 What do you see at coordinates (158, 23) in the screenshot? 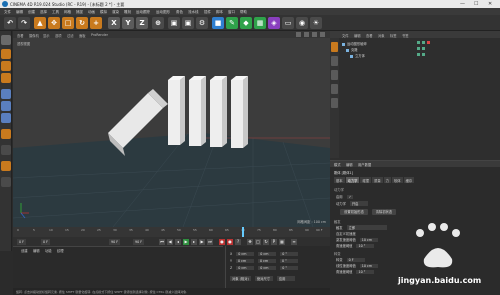
I see `coordinate-system-icon: ⊕` at bounding box center [158, 23].